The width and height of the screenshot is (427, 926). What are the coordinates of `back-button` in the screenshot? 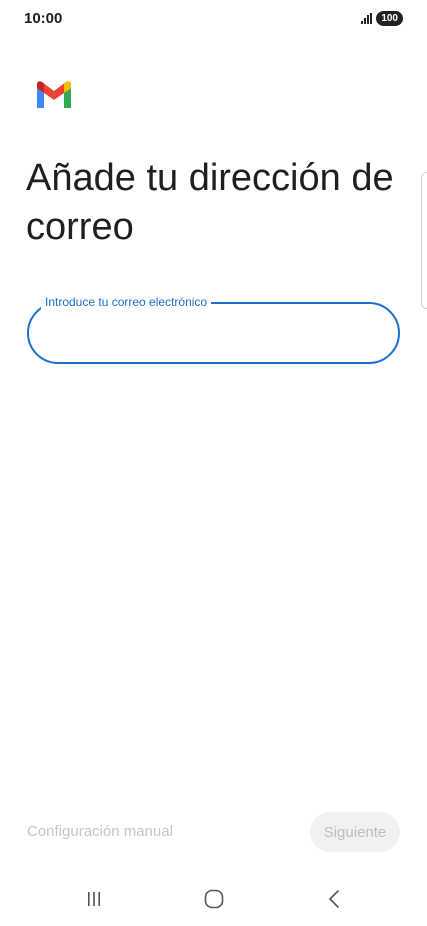 It's located at (334, 899).